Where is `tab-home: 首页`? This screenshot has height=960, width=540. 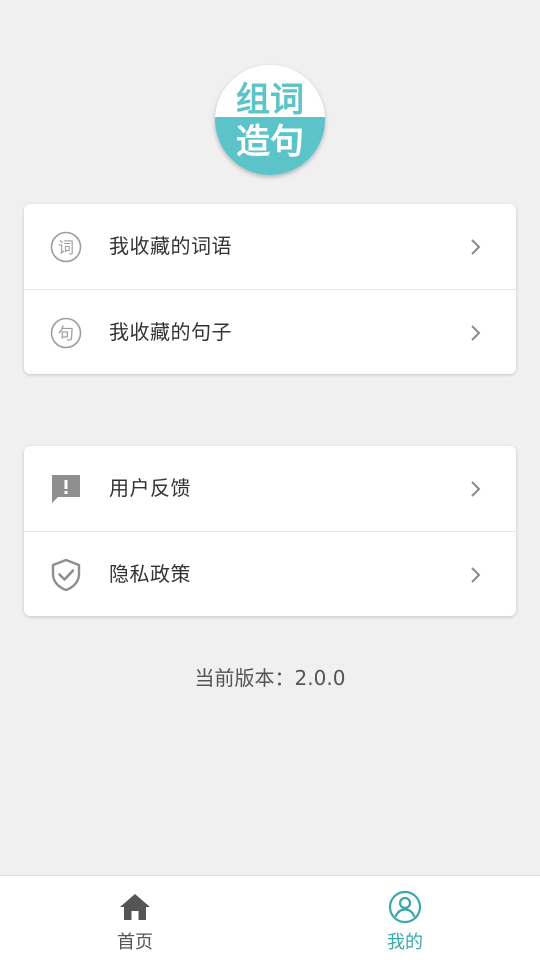 tab-home: 首页 is located at coordinates (135, 918).